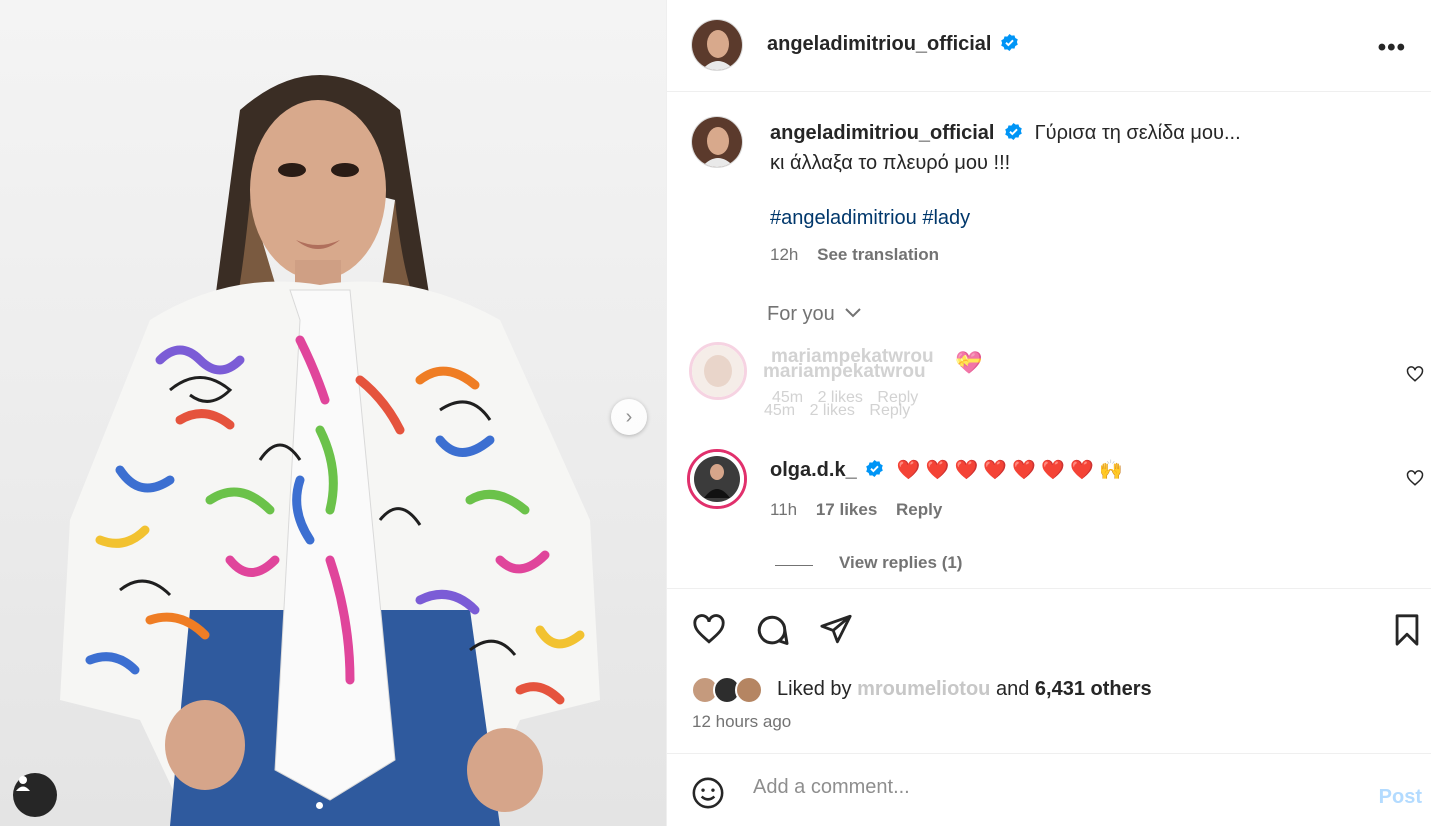 This screenshot has width=1431, height=826. Describe the element at coordinates (1407, 630) in the screenshot. I see `bookmark-icon` at that location.